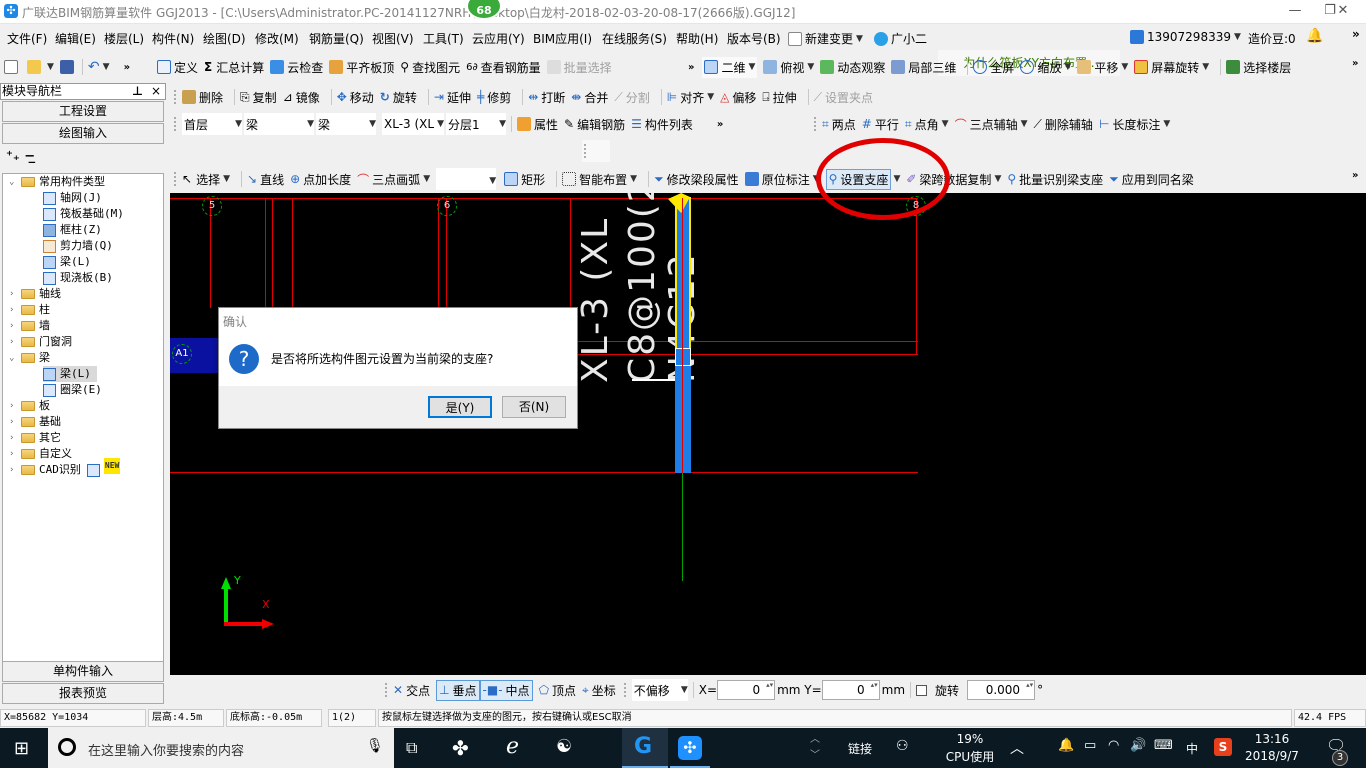  What do you see at coordinates (634, 38) in the screenshot?
I see `menu-online: 在线服务(S)` at bounding box center [634, 38].